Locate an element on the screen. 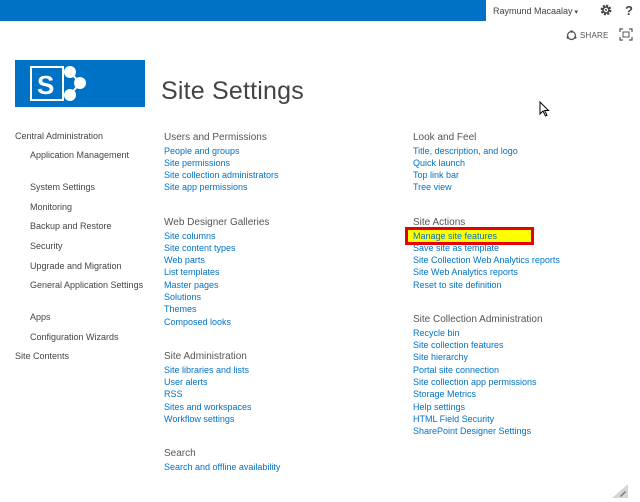 This screenshot has width=640, height=502. link-user-alerts: User alerts is located at coordinates (186, 382).